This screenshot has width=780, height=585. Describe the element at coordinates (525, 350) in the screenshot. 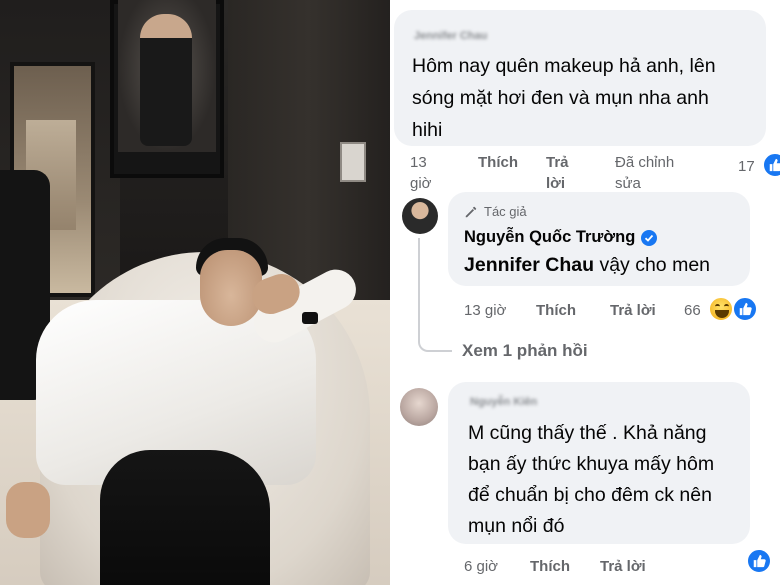

I see `view-replies-link: Xem 1 phản hồi` at that location.